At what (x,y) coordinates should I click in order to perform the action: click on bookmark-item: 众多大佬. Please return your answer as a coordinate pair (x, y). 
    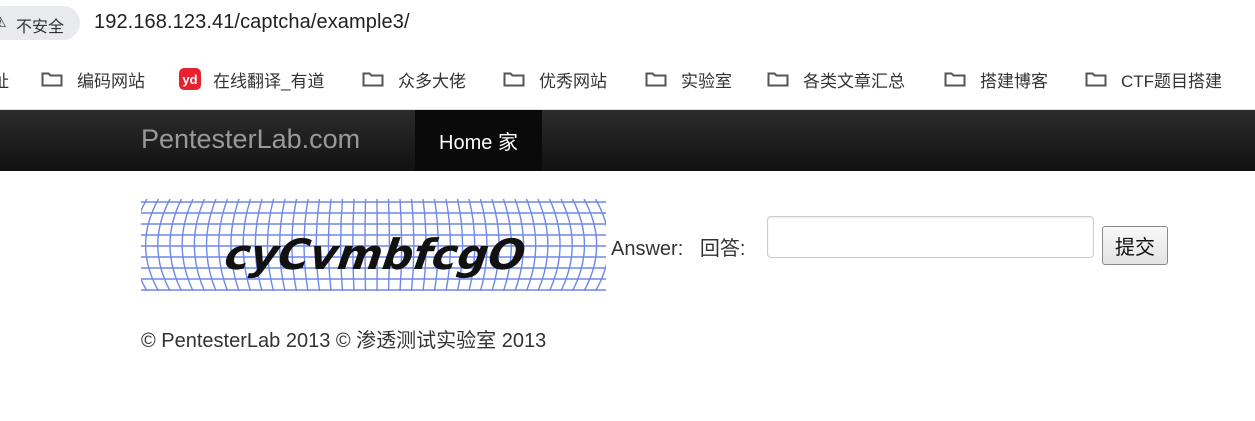
    Looking at the image, I should click on (414, 79).